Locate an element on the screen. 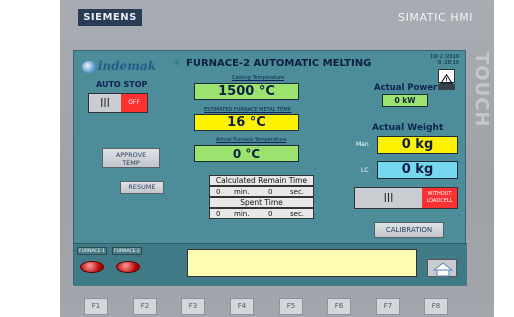 The width and height of the screenshot is (514, 317). actual-power-label: Actual Power is located at coordinates (406, 88).